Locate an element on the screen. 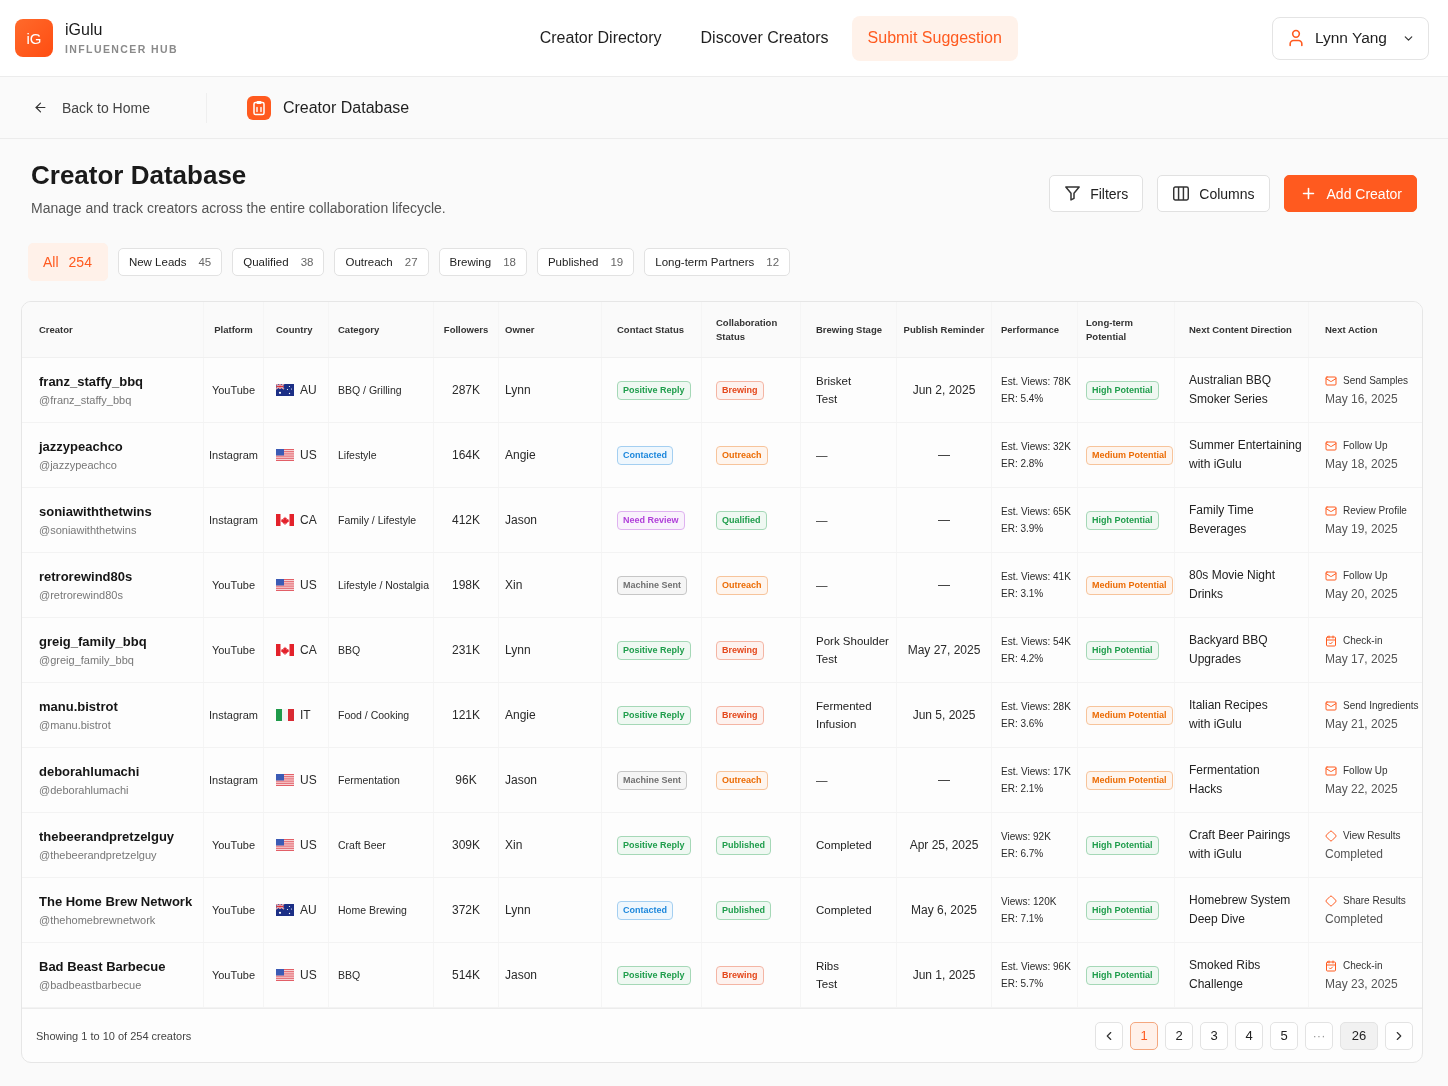 The height and width of the screenshot is (1086, 1448). content-direction: Fermentation Hacks is located at coordinates (1224, 780).